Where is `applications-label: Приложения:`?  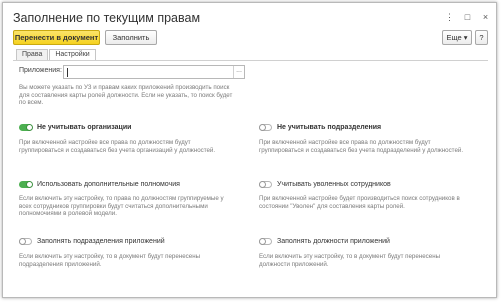 applications-label: Приложения: is located at coordinates (40, 70).